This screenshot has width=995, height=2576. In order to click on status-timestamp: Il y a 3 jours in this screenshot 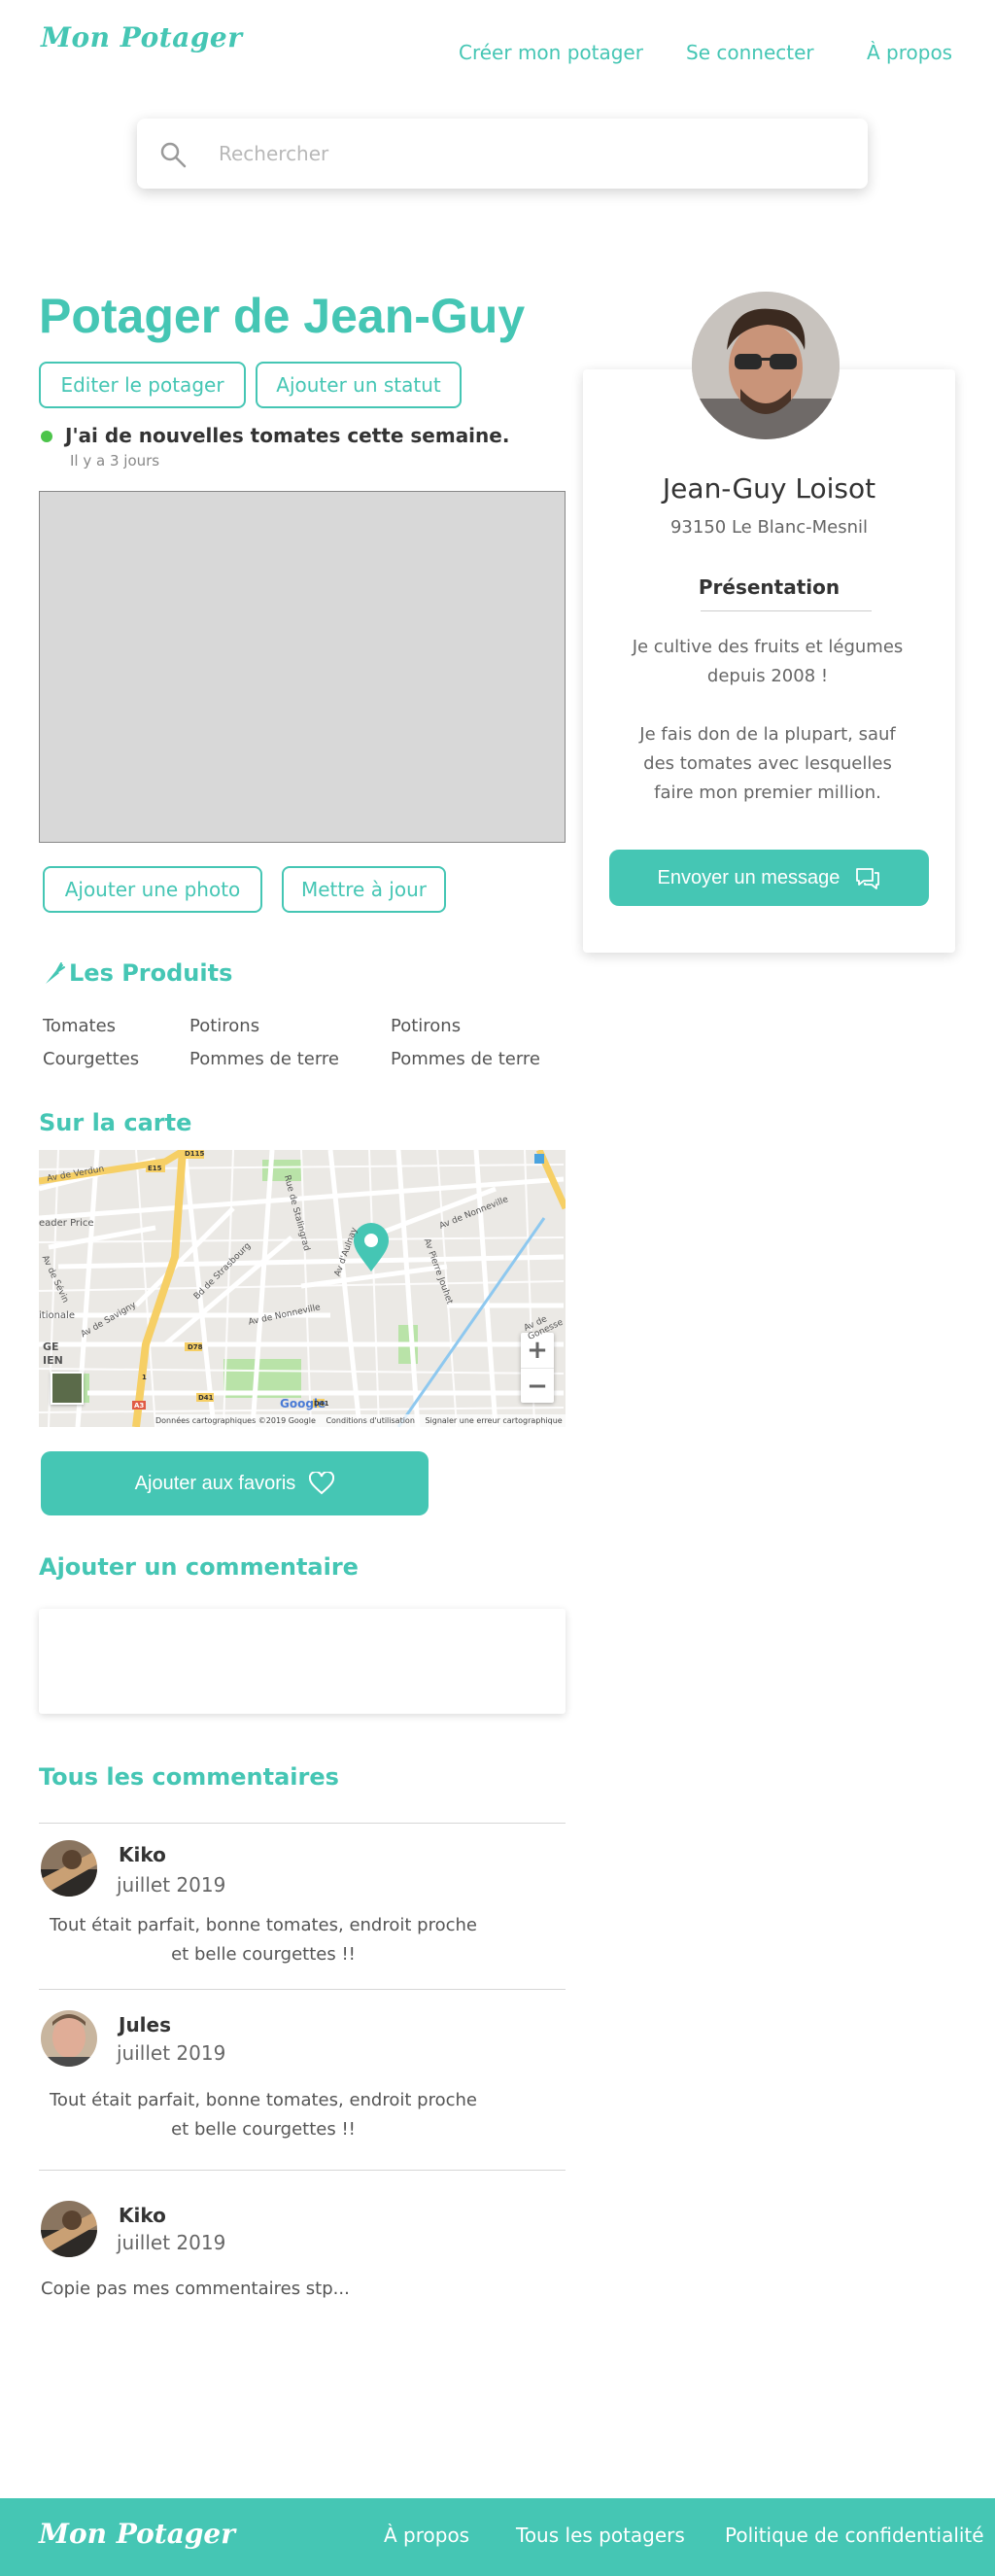, I will do `click(115, 461)`.